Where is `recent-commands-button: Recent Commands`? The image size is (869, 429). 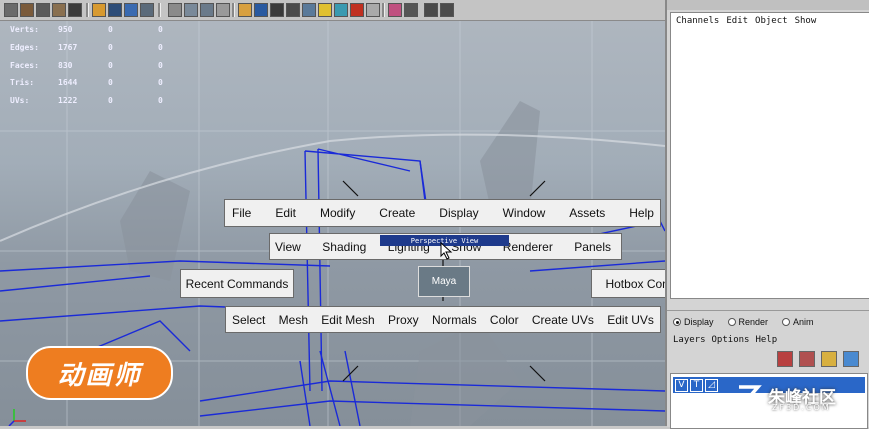
recent-commands-button: Recent Commands is located at coordinates (237, 283).